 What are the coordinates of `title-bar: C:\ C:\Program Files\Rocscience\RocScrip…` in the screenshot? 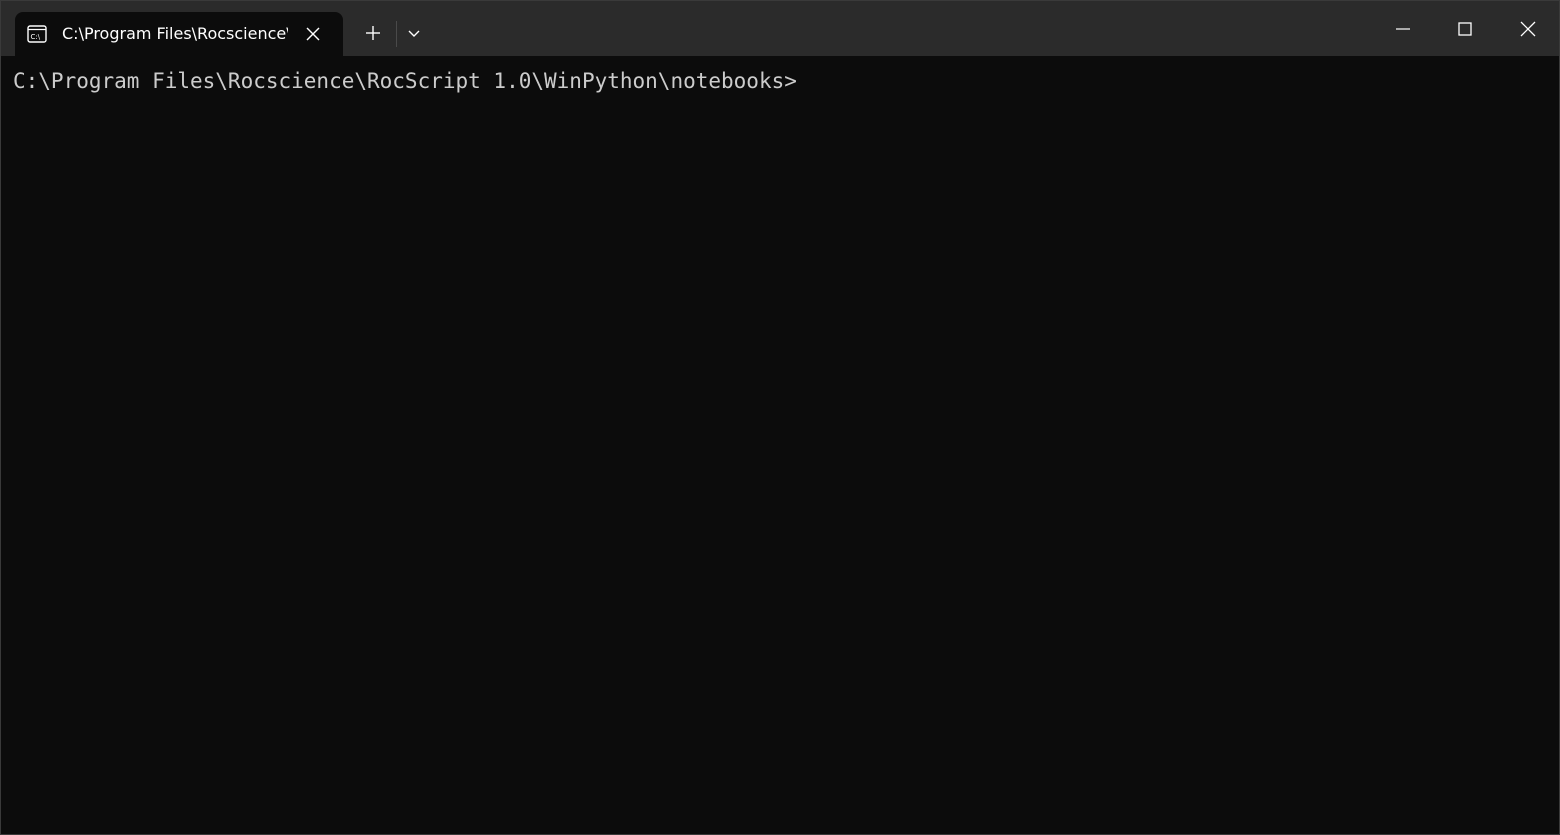 It's located at (780, 28).